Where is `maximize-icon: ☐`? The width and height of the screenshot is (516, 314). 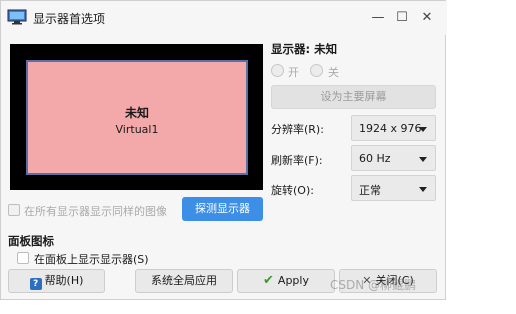 maximize-icon: ☐ is located at coordinates (402, 17).